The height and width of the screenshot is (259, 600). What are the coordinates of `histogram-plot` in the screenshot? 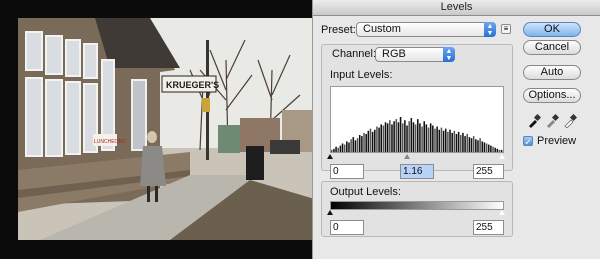 It's located at (417, 134).